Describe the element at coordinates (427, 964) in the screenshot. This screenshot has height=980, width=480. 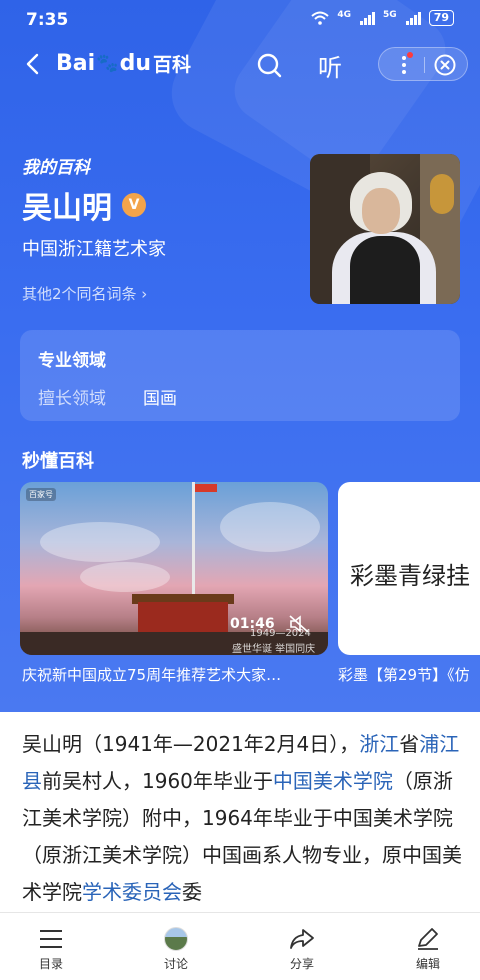
I see `edit-label: 编辑` at that location.